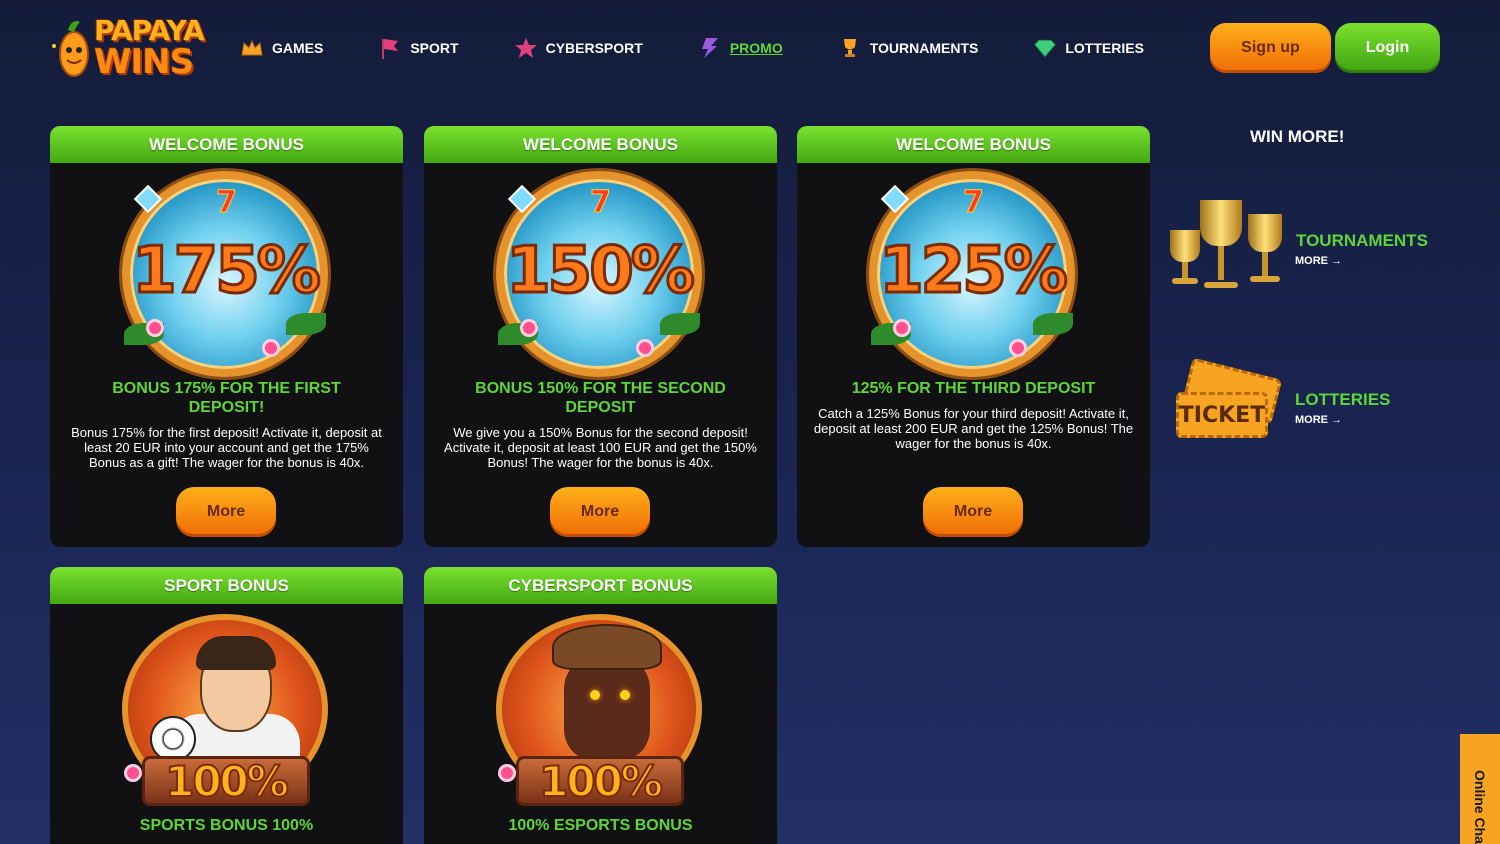 Image resolution: width=1500 pixels, height=844 pixels. What do you see at coordinates (1342, 400) in the screenshot?
I see `sidebar-item-lotteries: LOTTERIES` at bounding box center [1342, 400].